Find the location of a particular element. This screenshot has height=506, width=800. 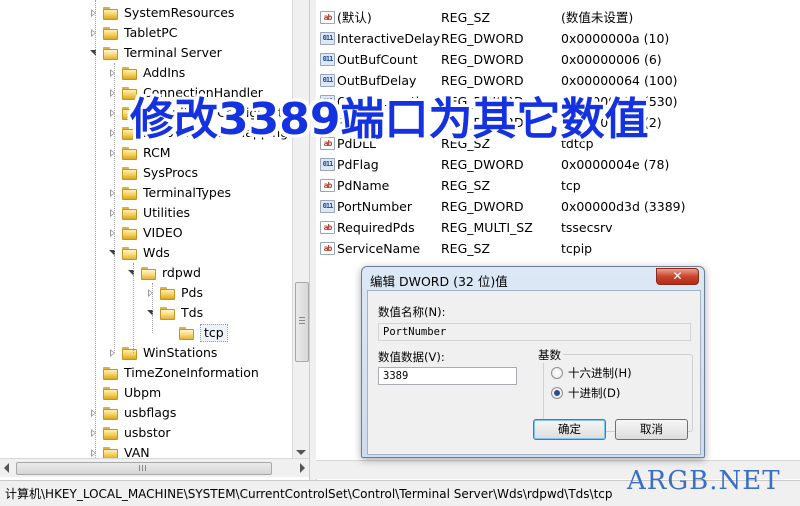

value-row: 011 PortNumber REG_DWORD 0x00000d3d (3389) is located at coordinates (558, 206).